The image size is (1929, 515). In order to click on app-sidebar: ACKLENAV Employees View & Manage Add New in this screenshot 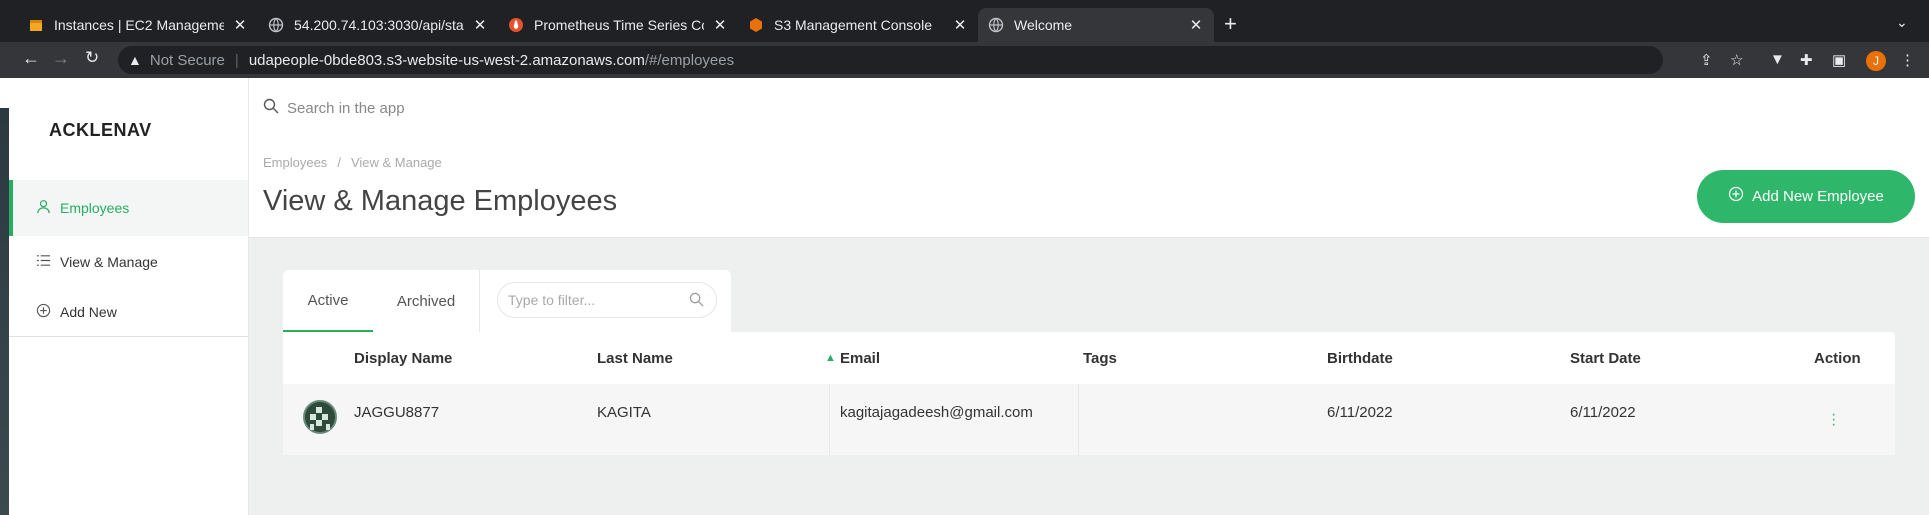, I will do `click(129, 296)`.